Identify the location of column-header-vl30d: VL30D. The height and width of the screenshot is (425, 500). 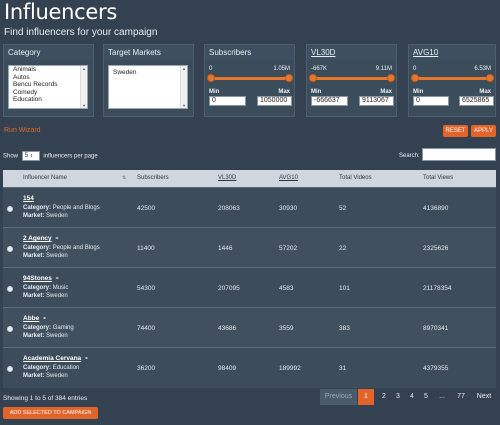
(227, 178).